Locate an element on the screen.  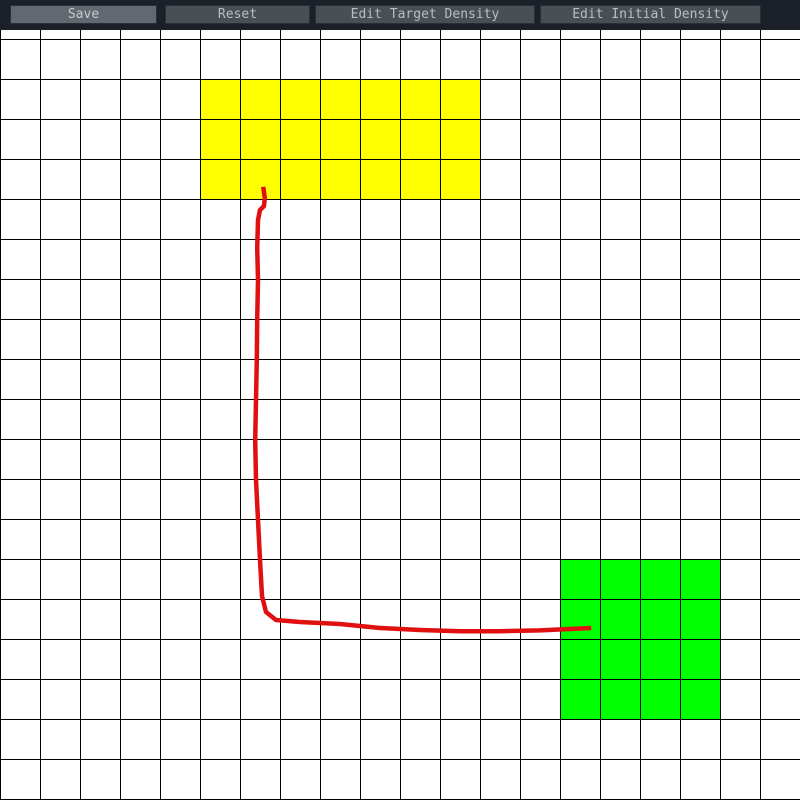
edit-target-density-button: Edit Target Density is located at coordinates (425, 14).